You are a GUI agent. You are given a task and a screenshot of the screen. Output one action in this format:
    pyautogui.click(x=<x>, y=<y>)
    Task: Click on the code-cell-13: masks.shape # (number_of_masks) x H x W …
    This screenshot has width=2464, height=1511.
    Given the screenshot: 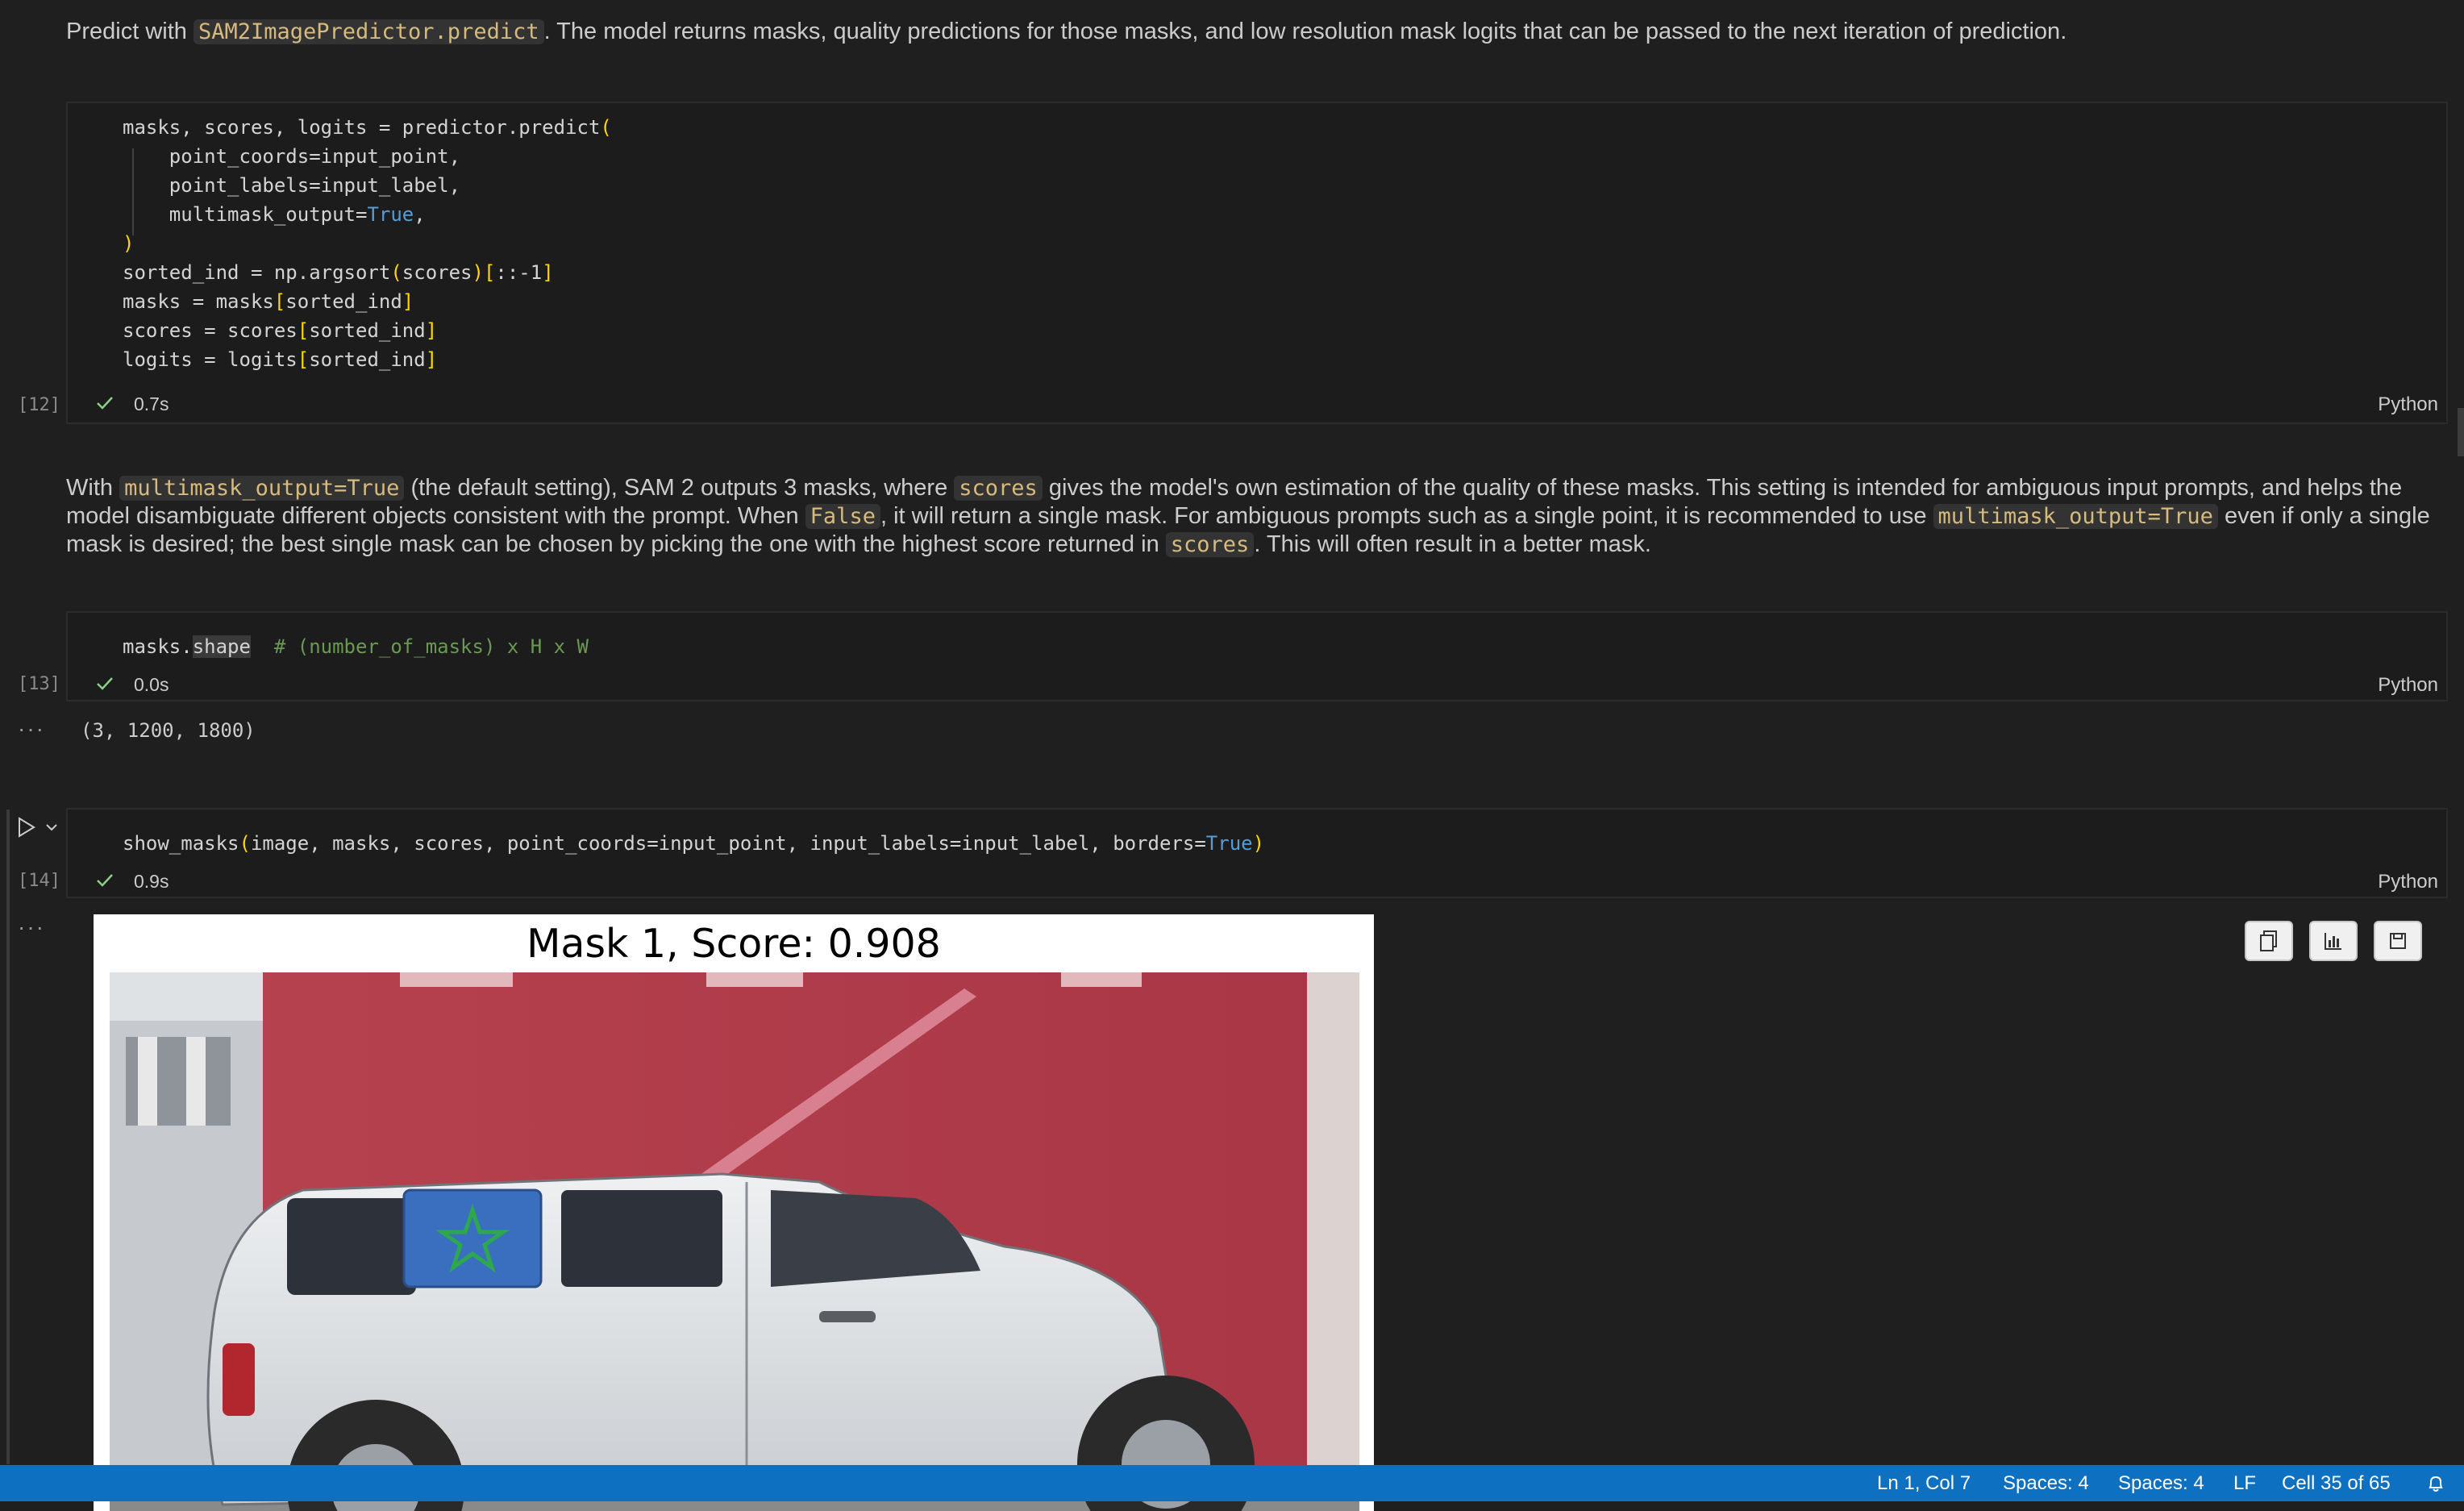 What is the action you would take?
    pyautogui.click(x=1257, y=656)
    